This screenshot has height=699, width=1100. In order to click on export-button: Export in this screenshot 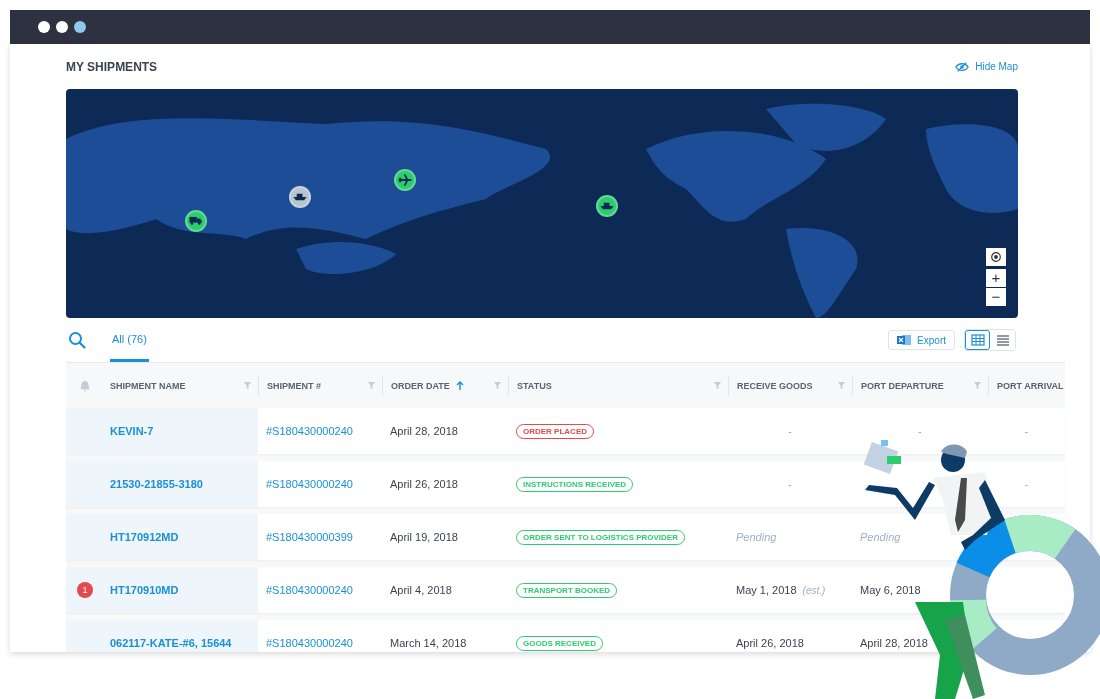, I will do `click(921, 340)`.